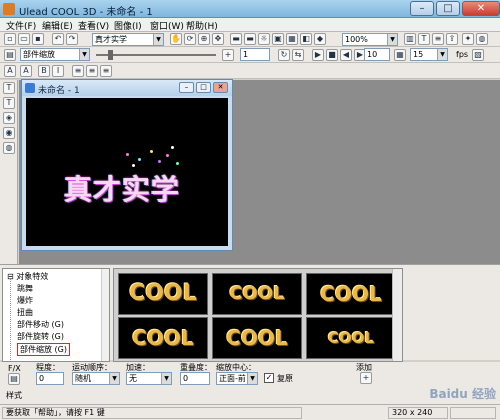  I want to click on maximize-button: □, so click(448, 8).